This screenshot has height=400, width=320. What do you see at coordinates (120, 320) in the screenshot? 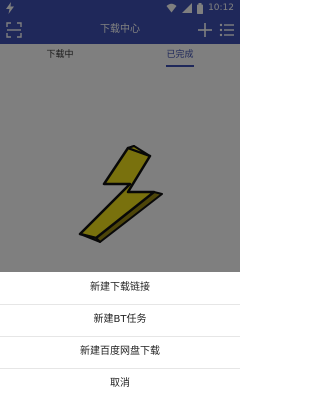
I see `new-bt-task-button: 新建BT任务` at bounding box center [120, 320].